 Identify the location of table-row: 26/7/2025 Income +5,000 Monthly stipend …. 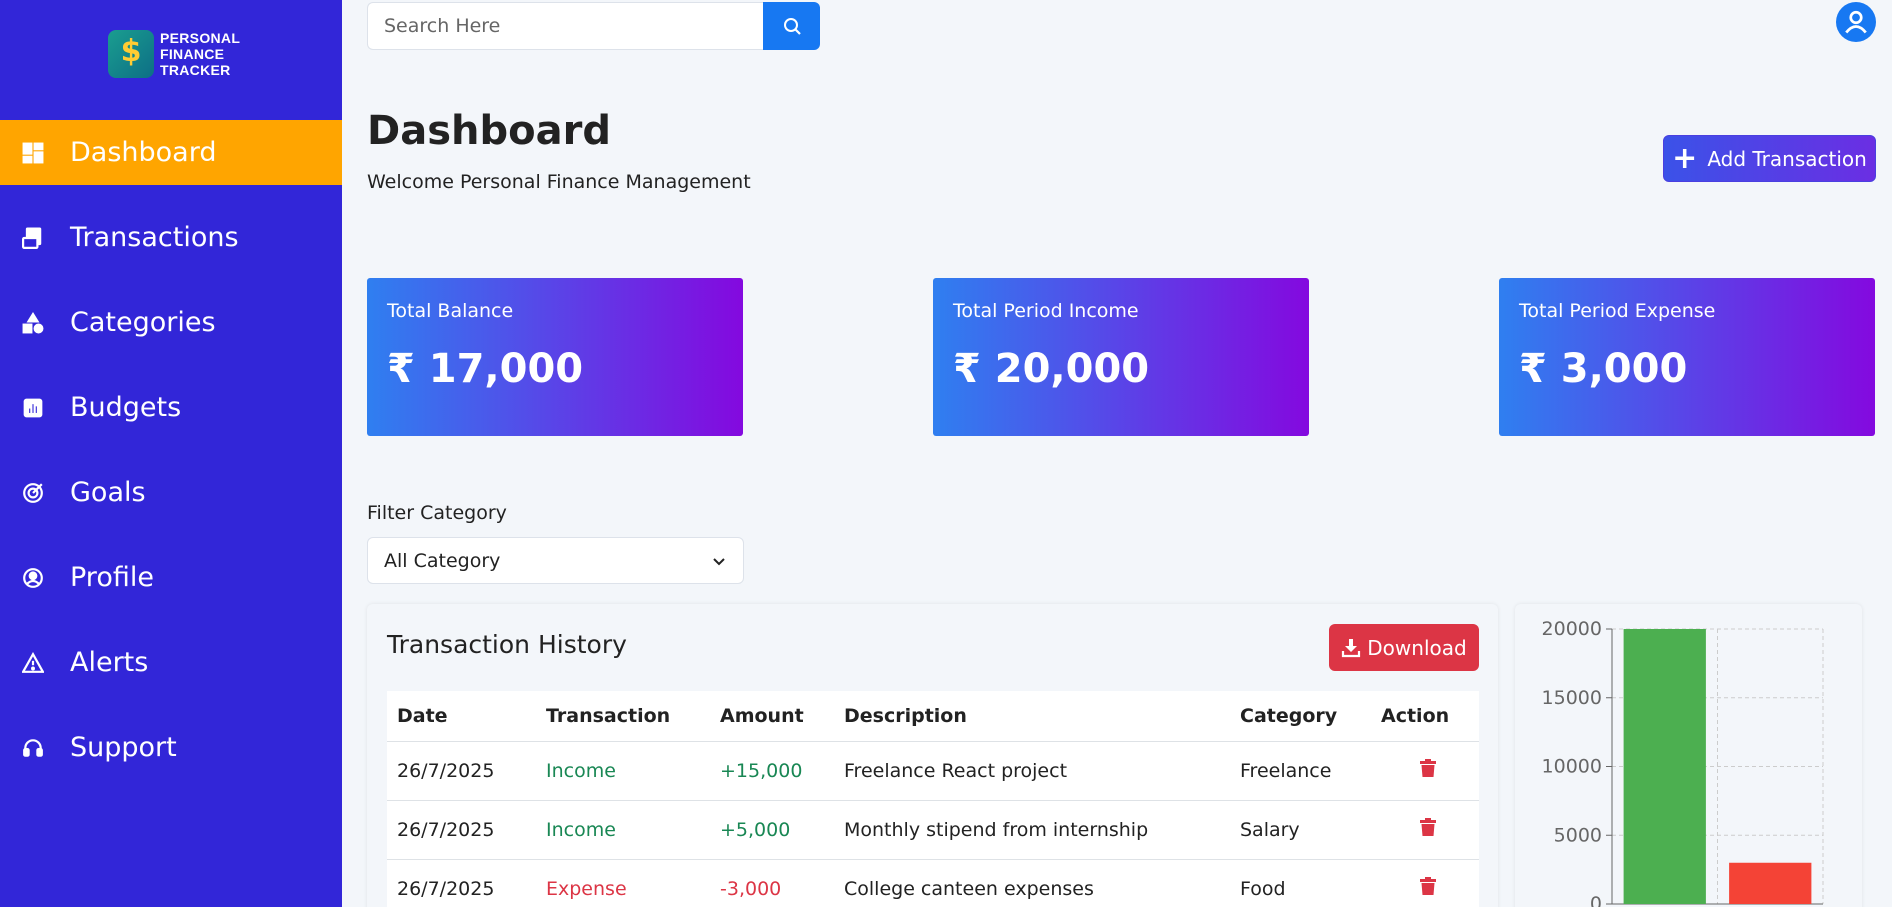
(933, 830).